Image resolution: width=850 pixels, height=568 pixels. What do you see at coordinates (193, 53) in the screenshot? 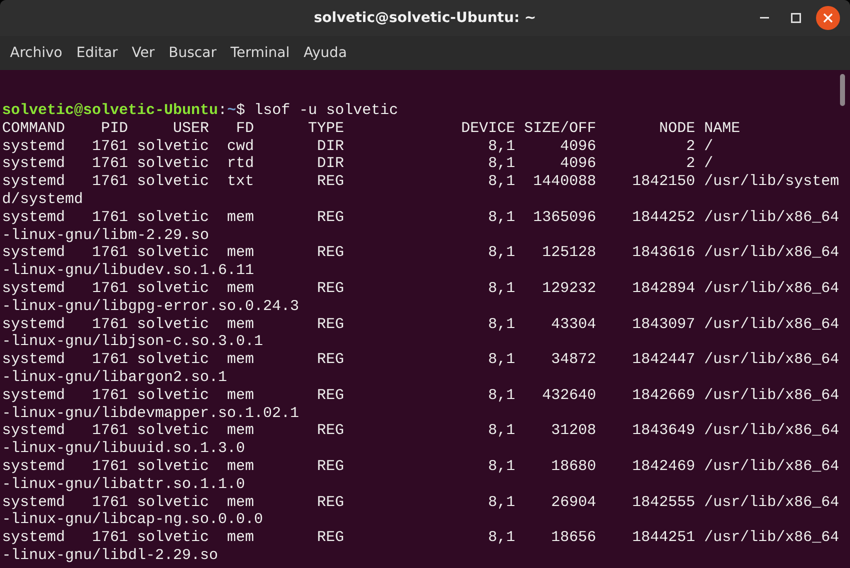
I see `menu-item: Buscar` at bounding box center [193, 53].